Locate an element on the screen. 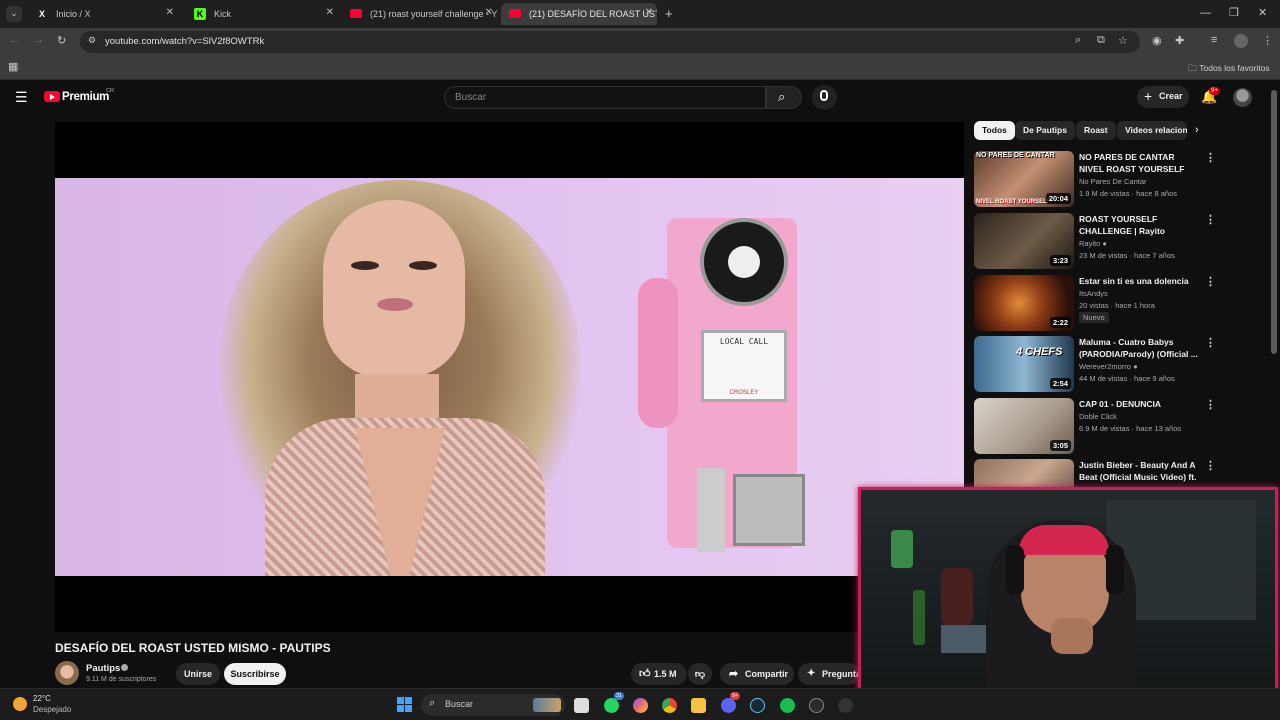  chevron-right-icon: › is located at coordinates (1197, 130).